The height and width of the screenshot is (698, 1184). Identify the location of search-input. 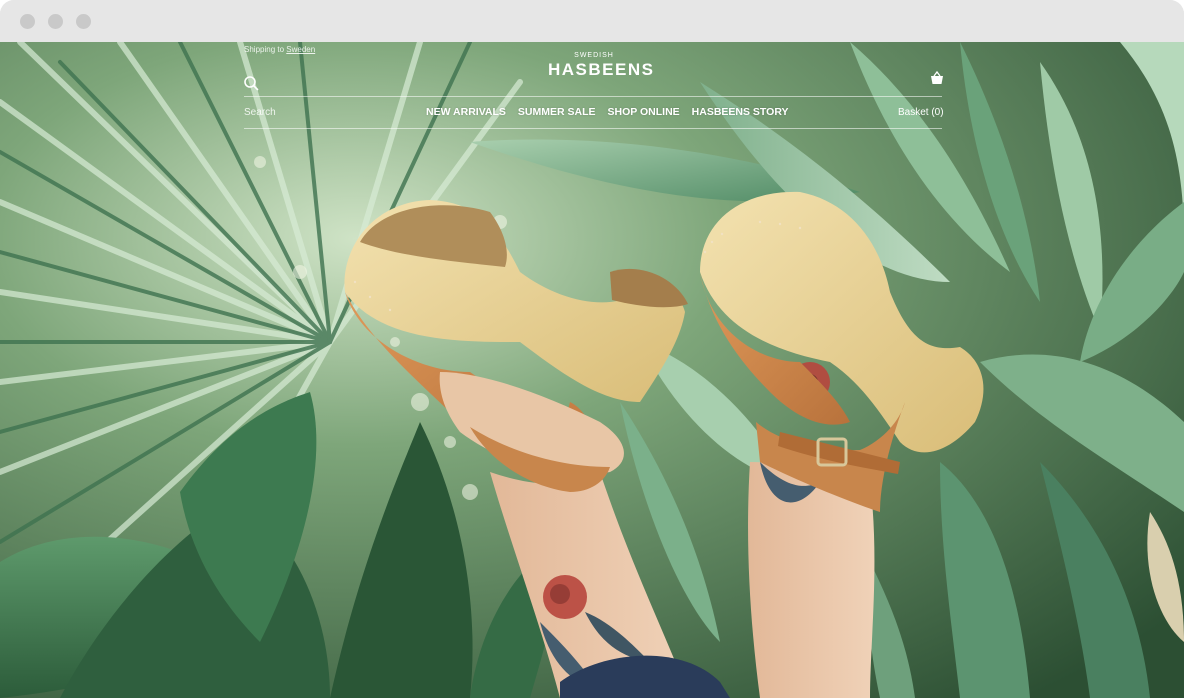
(299, 112).